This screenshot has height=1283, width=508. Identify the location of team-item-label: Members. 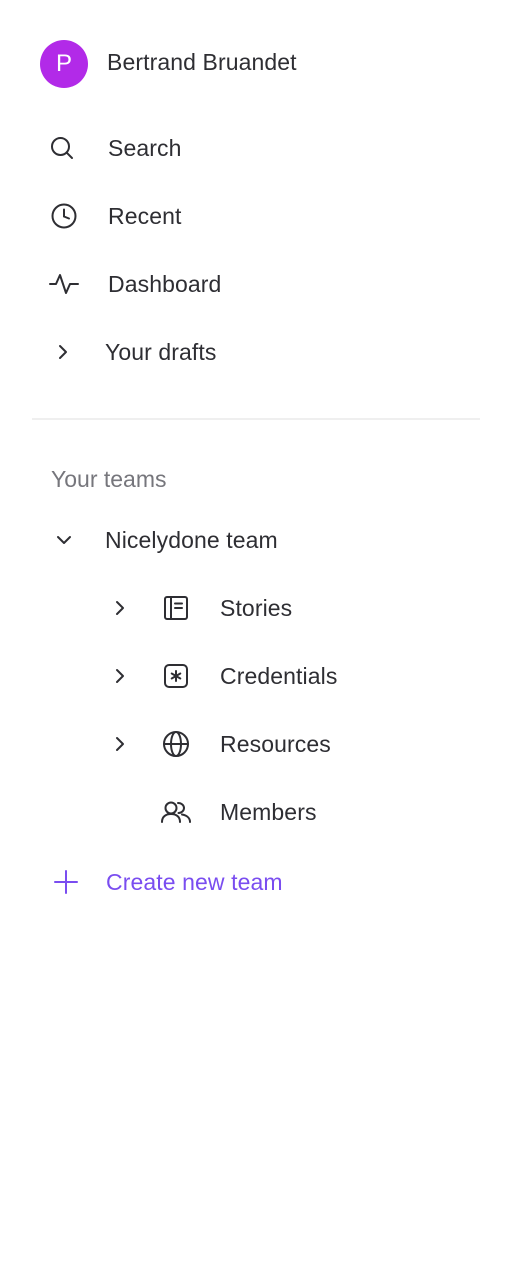
(268, 811).